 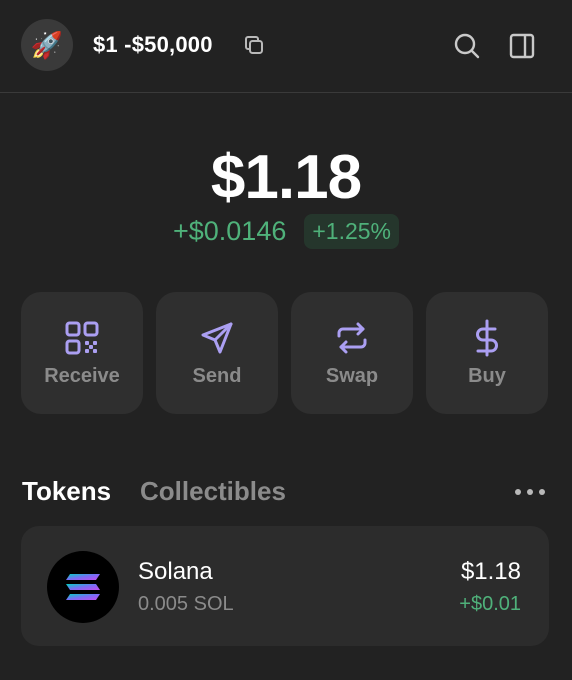 What do you see at coordinates (352, 231) in the screenshot?
I see `balance-change-percent: +1.25%` at bounding box center [352, 231].